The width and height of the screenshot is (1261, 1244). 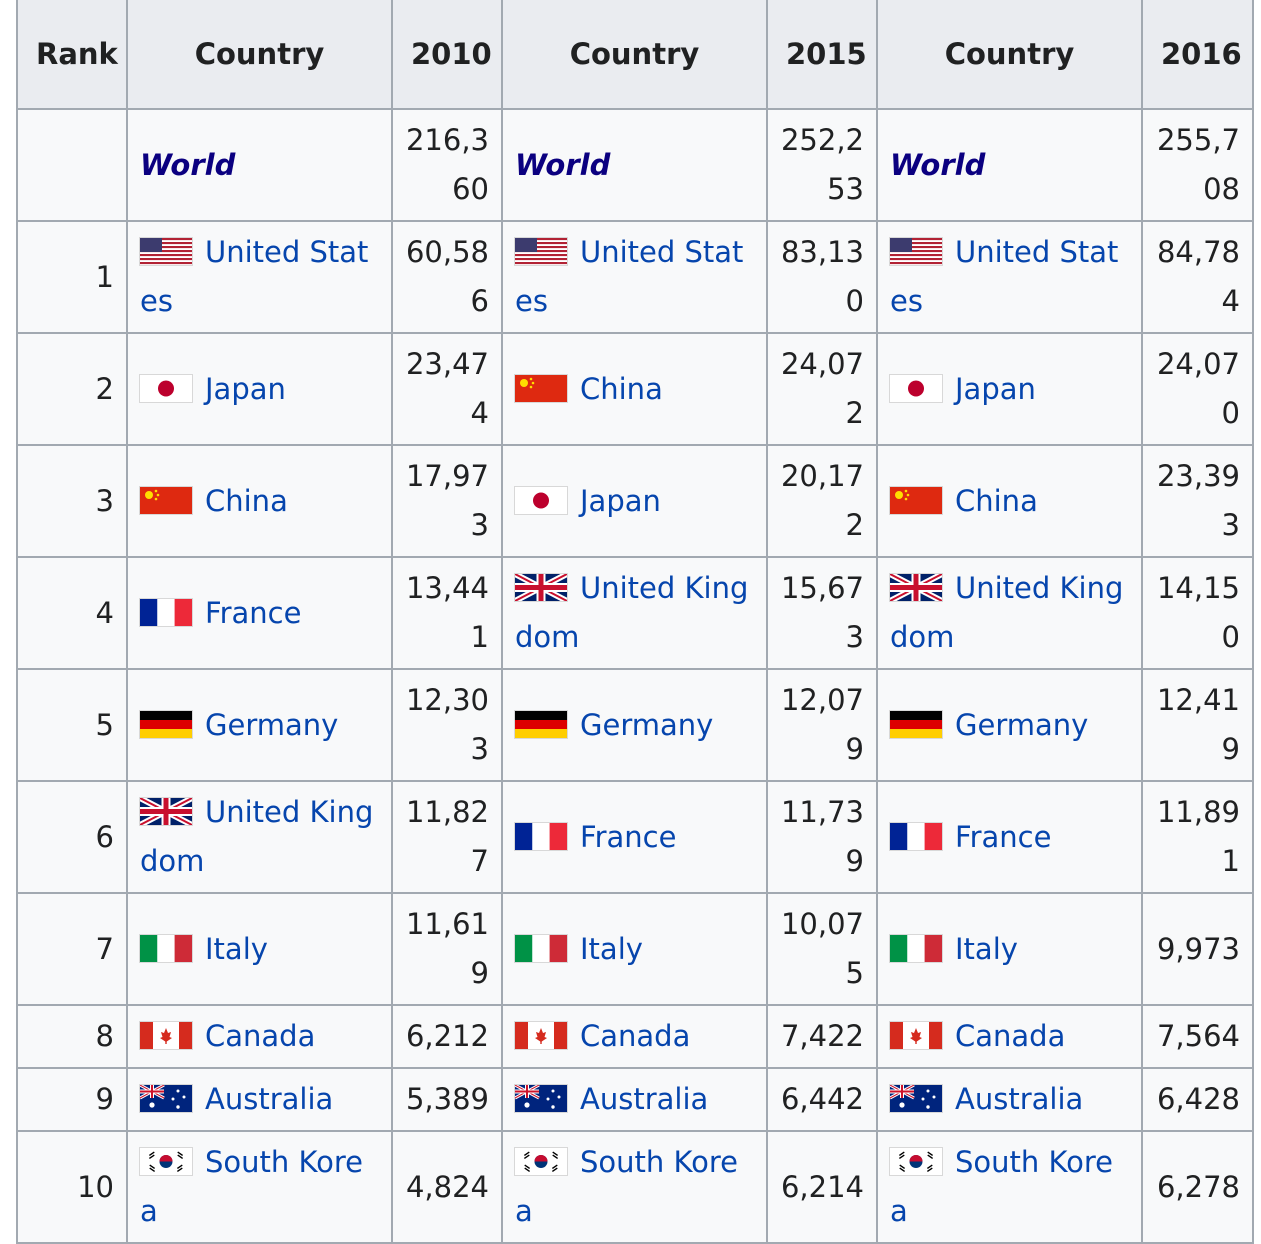 What do you see at coordinates (447, 1036) in the screenshot?
I see `value-cell: 6,212` at bounding box center [447, 1036].